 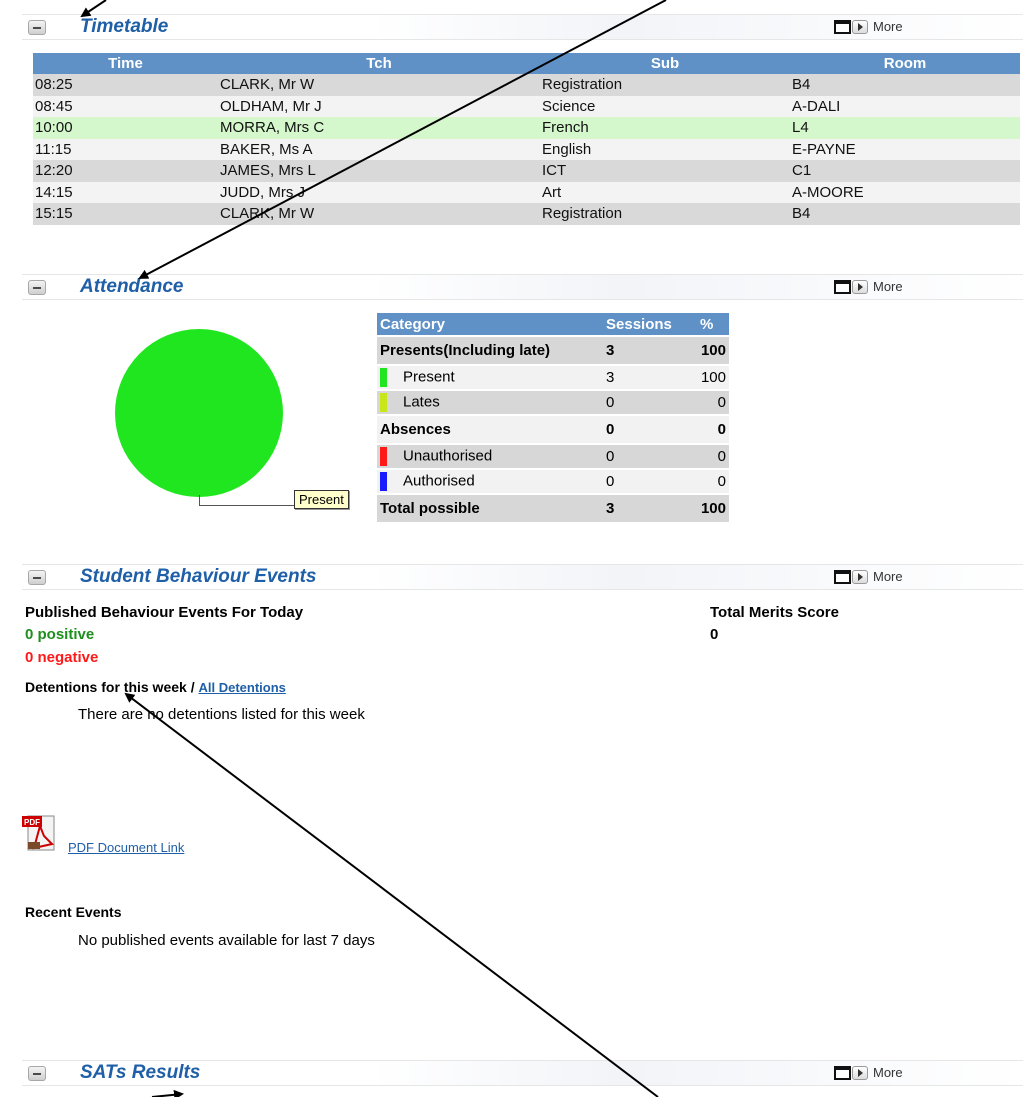 I want to click on category-cell: Presents(Including late), so click(x=490, y=350).